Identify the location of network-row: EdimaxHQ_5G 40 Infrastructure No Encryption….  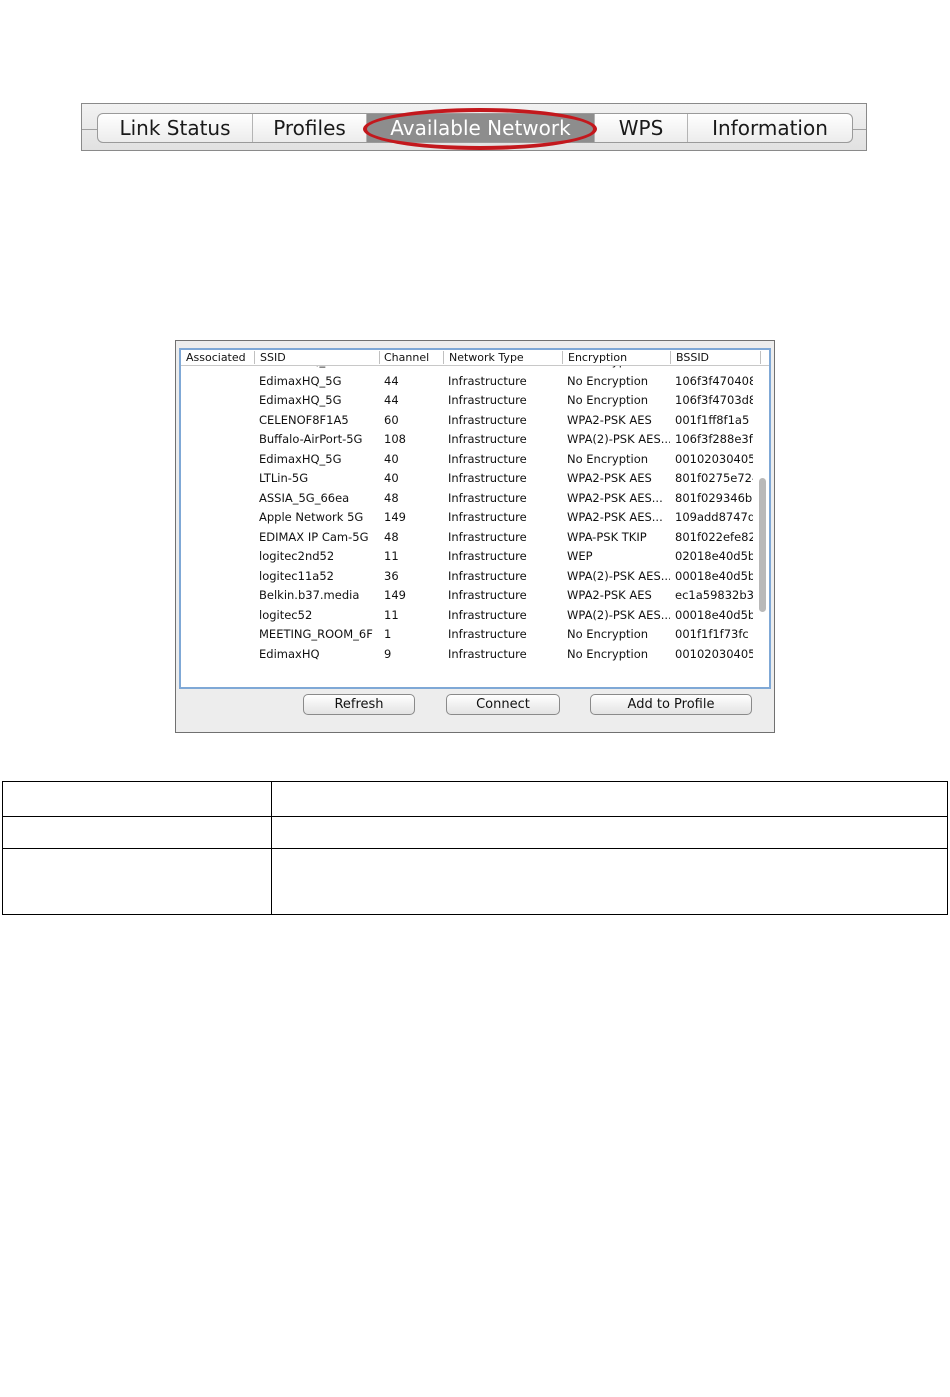
(467, 459).